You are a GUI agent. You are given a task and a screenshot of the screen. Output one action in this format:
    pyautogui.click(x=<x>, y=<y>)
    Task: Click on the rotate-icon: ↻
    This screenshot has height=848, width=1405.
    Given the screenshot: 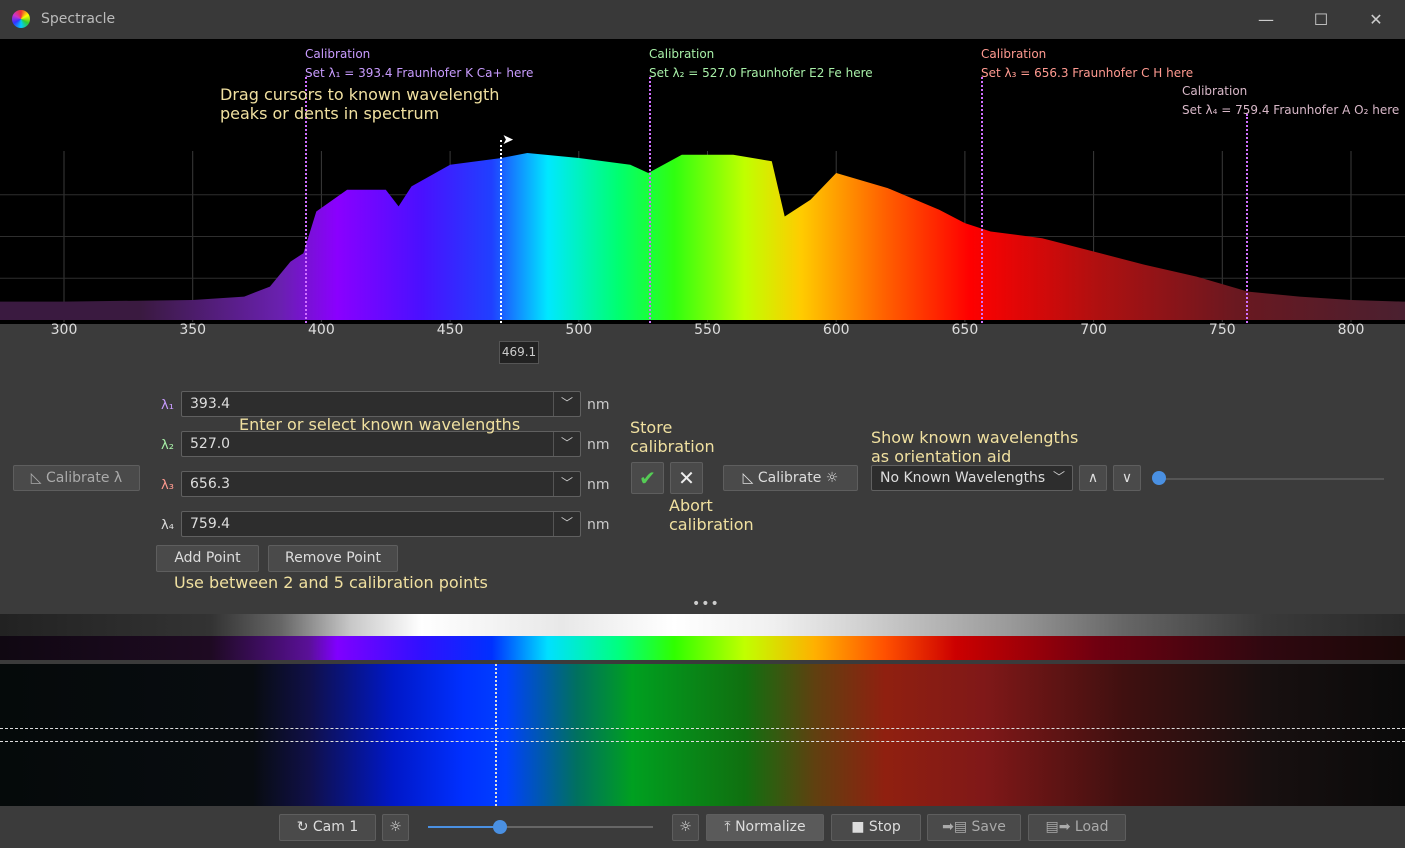 What is the action you would take?
    pyautogui.click(x=304, y=827)
    